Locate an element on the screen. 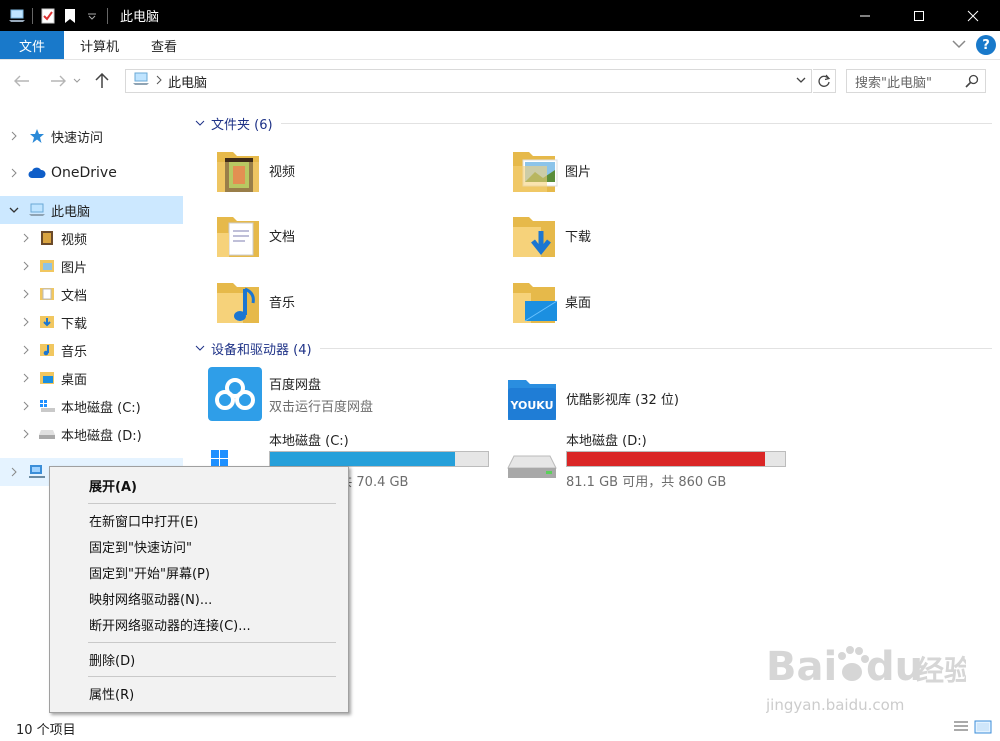  nav-label: 音乐 is located at coordinates (74, 352).